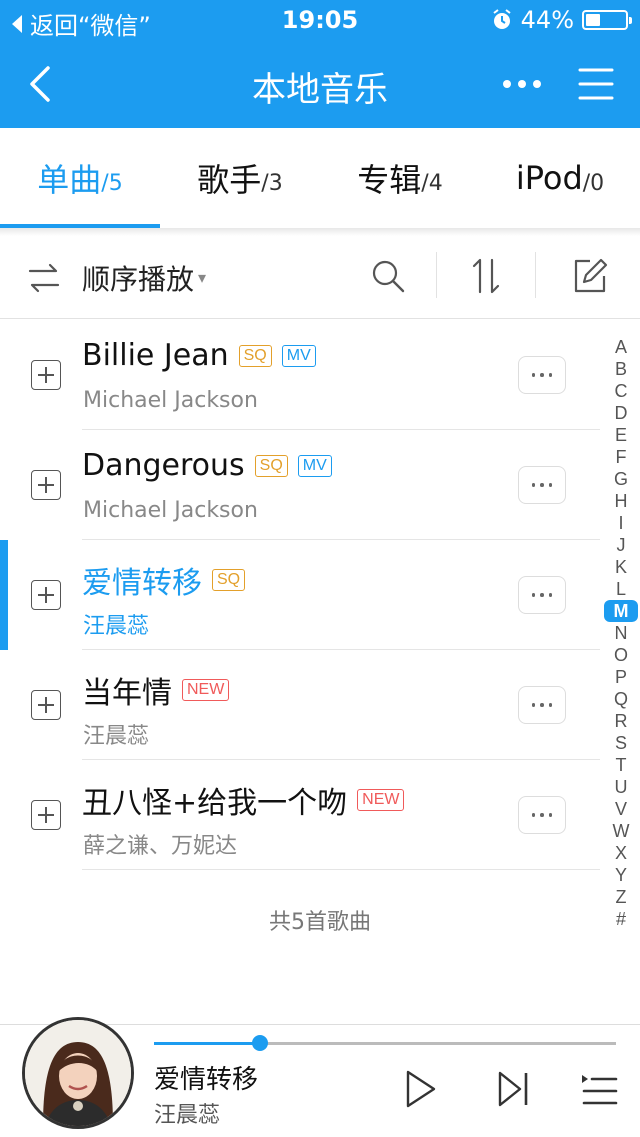 The image size is (640, 1137). Describe the element at coordinates (486, 276) in the screenshot. I see `sort-icon` at that location.